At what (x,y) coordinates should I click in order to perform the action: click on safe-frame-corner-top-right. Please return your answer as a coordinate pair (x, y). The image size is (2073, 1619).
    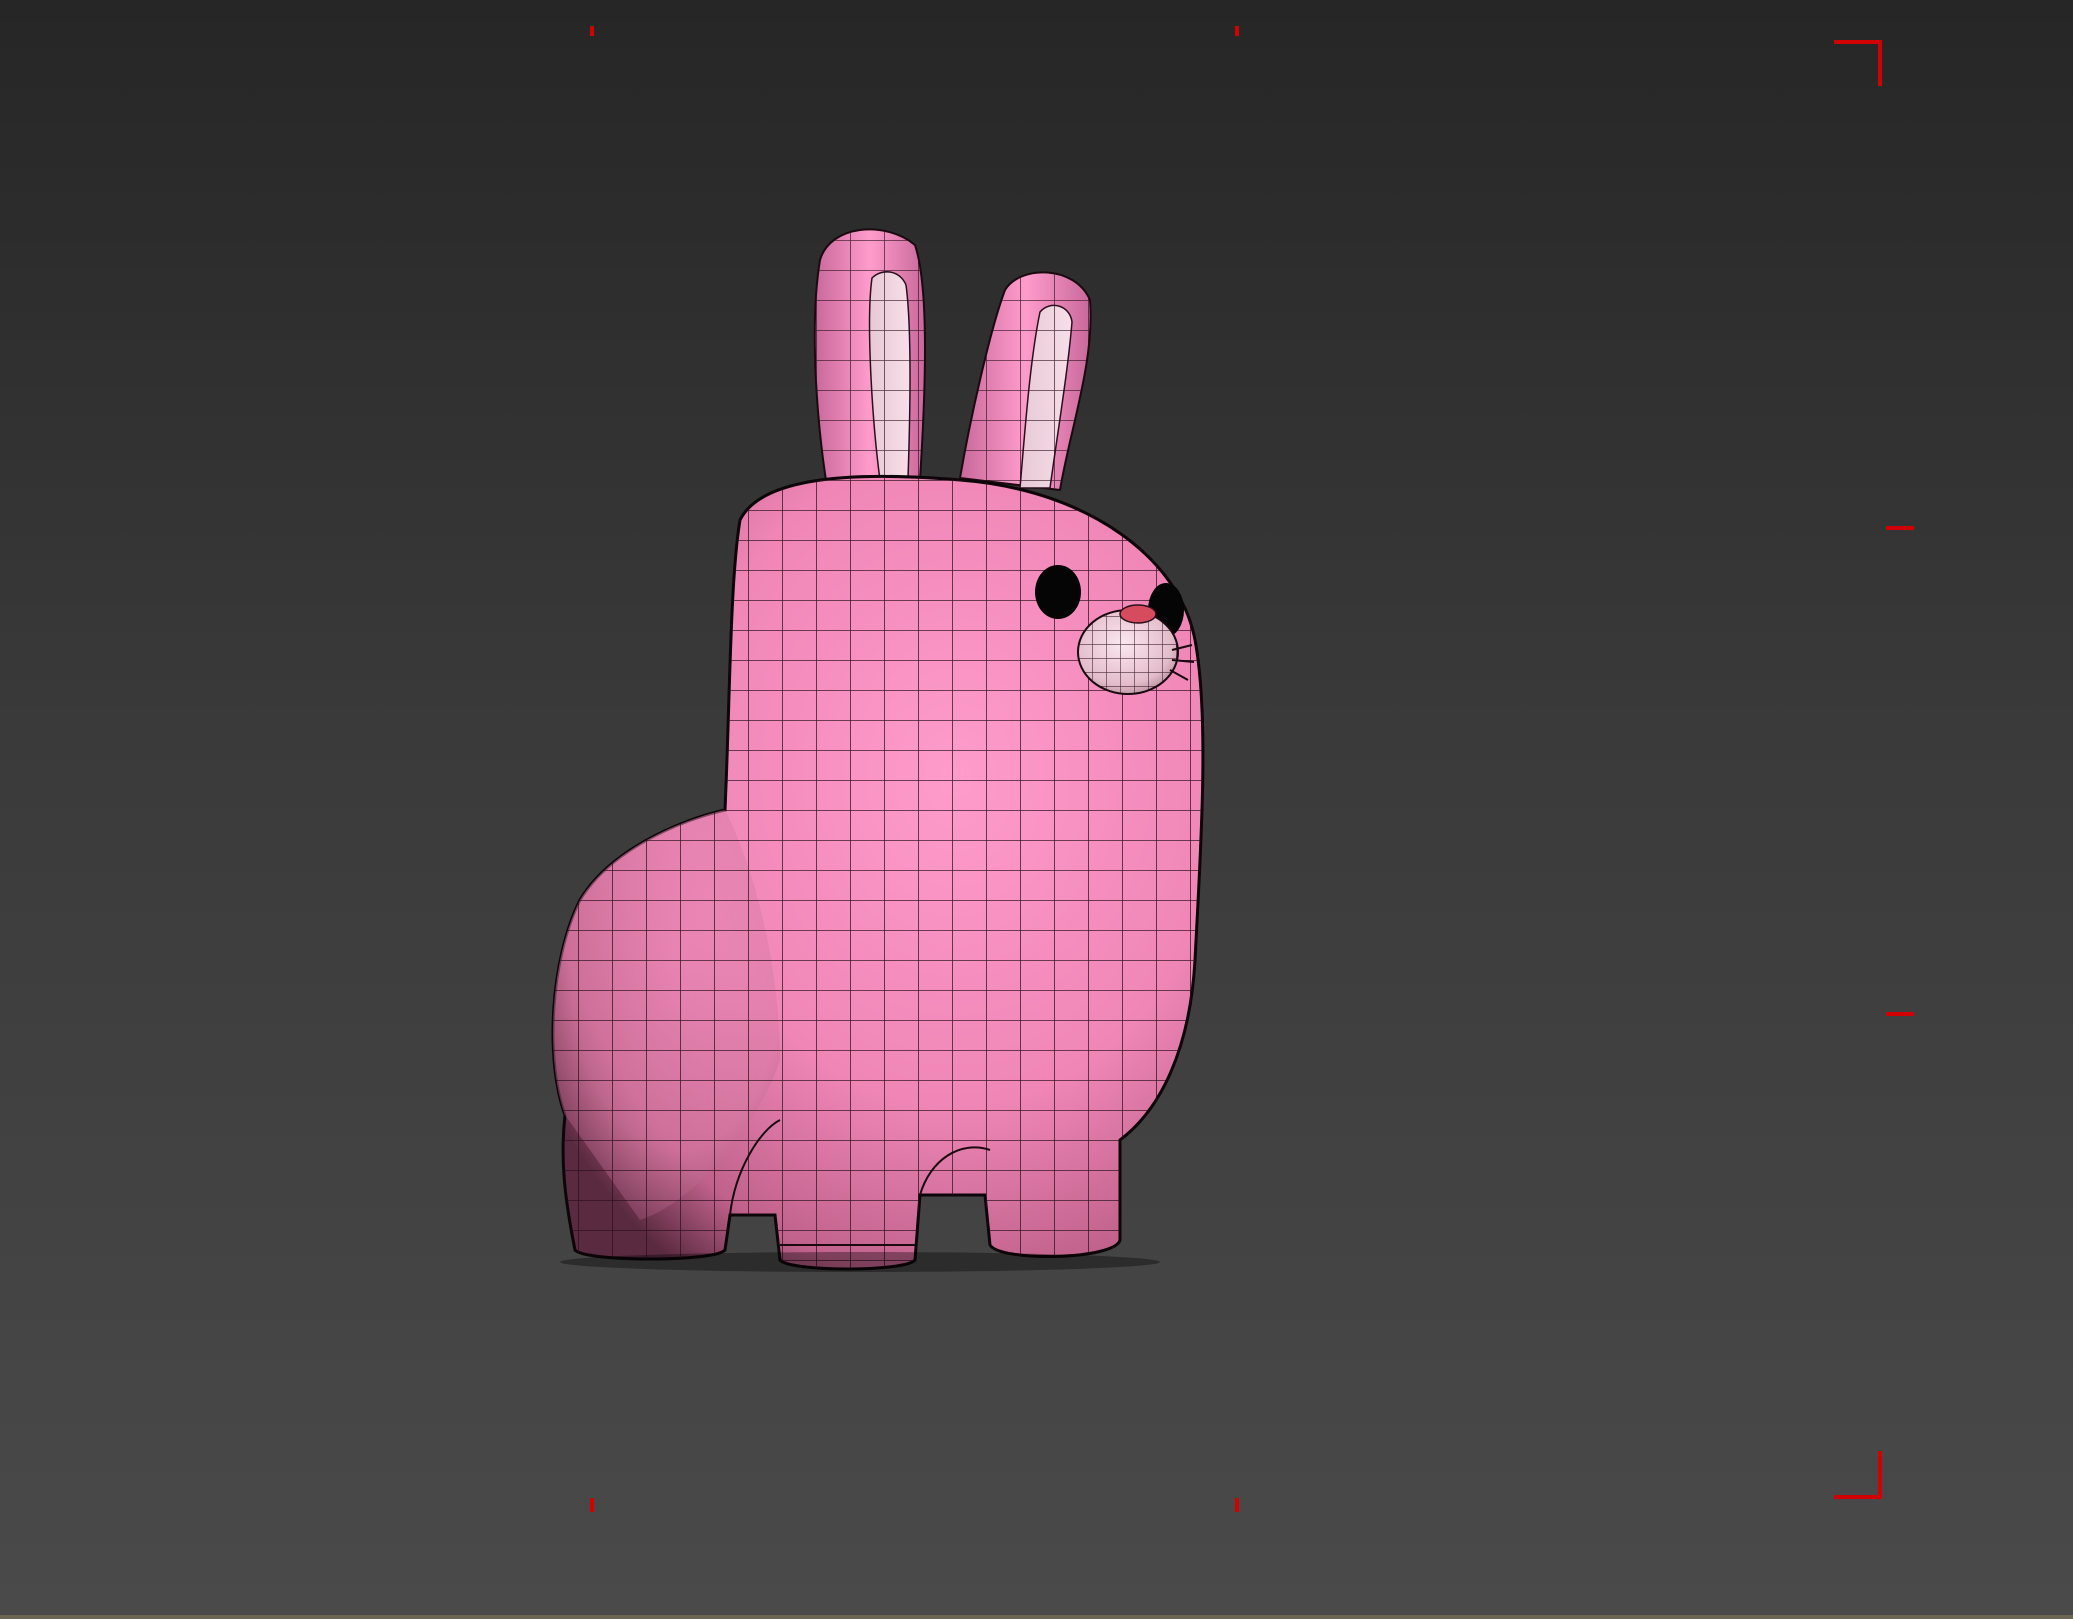
    Looking at the image, I should click on (1858, 63).